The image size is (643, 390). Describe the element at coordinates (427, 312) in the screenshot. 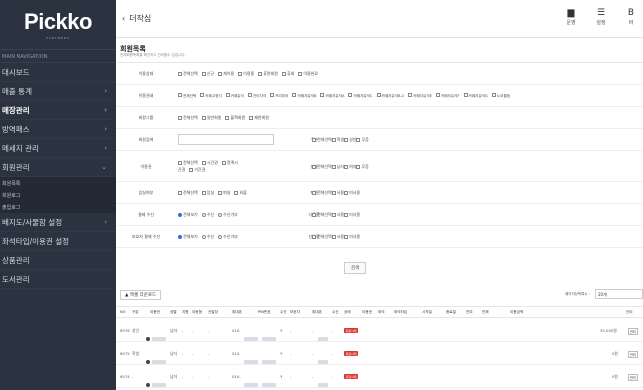

I see `column-header: 시작일` at that location.